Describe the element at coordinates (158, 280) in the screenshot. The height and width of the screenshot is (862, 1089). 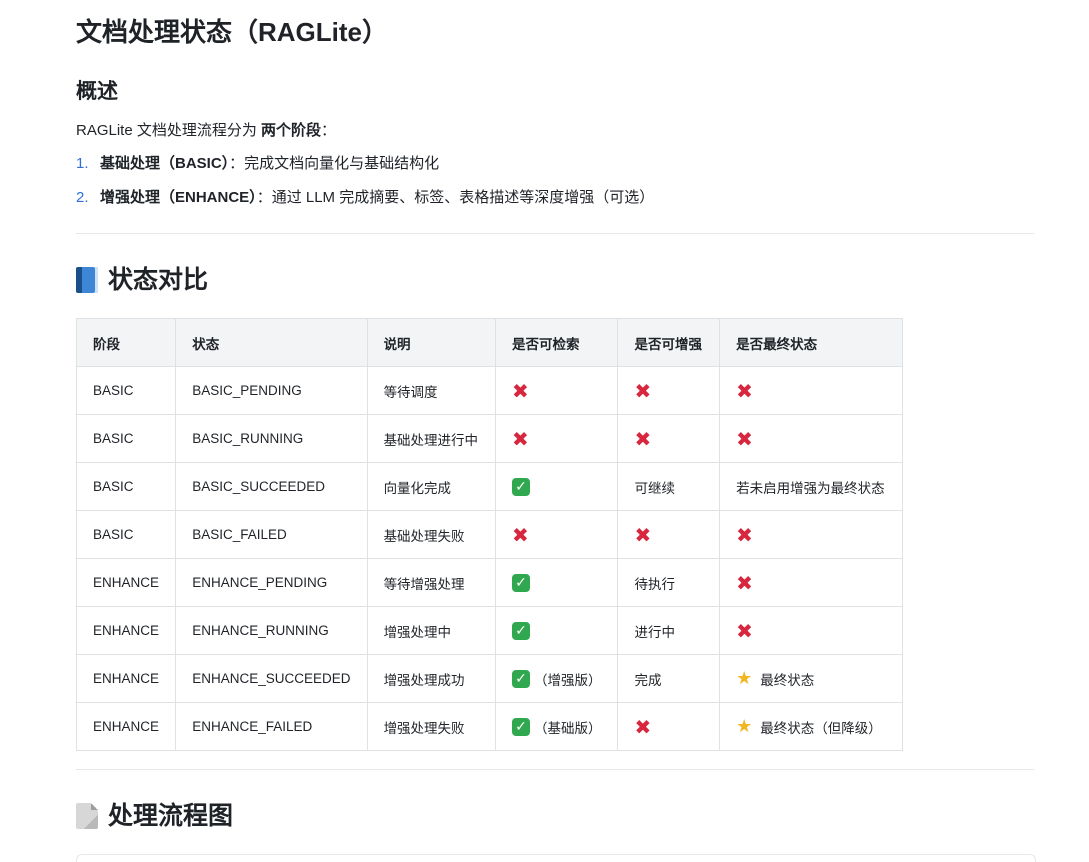
I see `comparison-heading-text: 状态对比` at that location.